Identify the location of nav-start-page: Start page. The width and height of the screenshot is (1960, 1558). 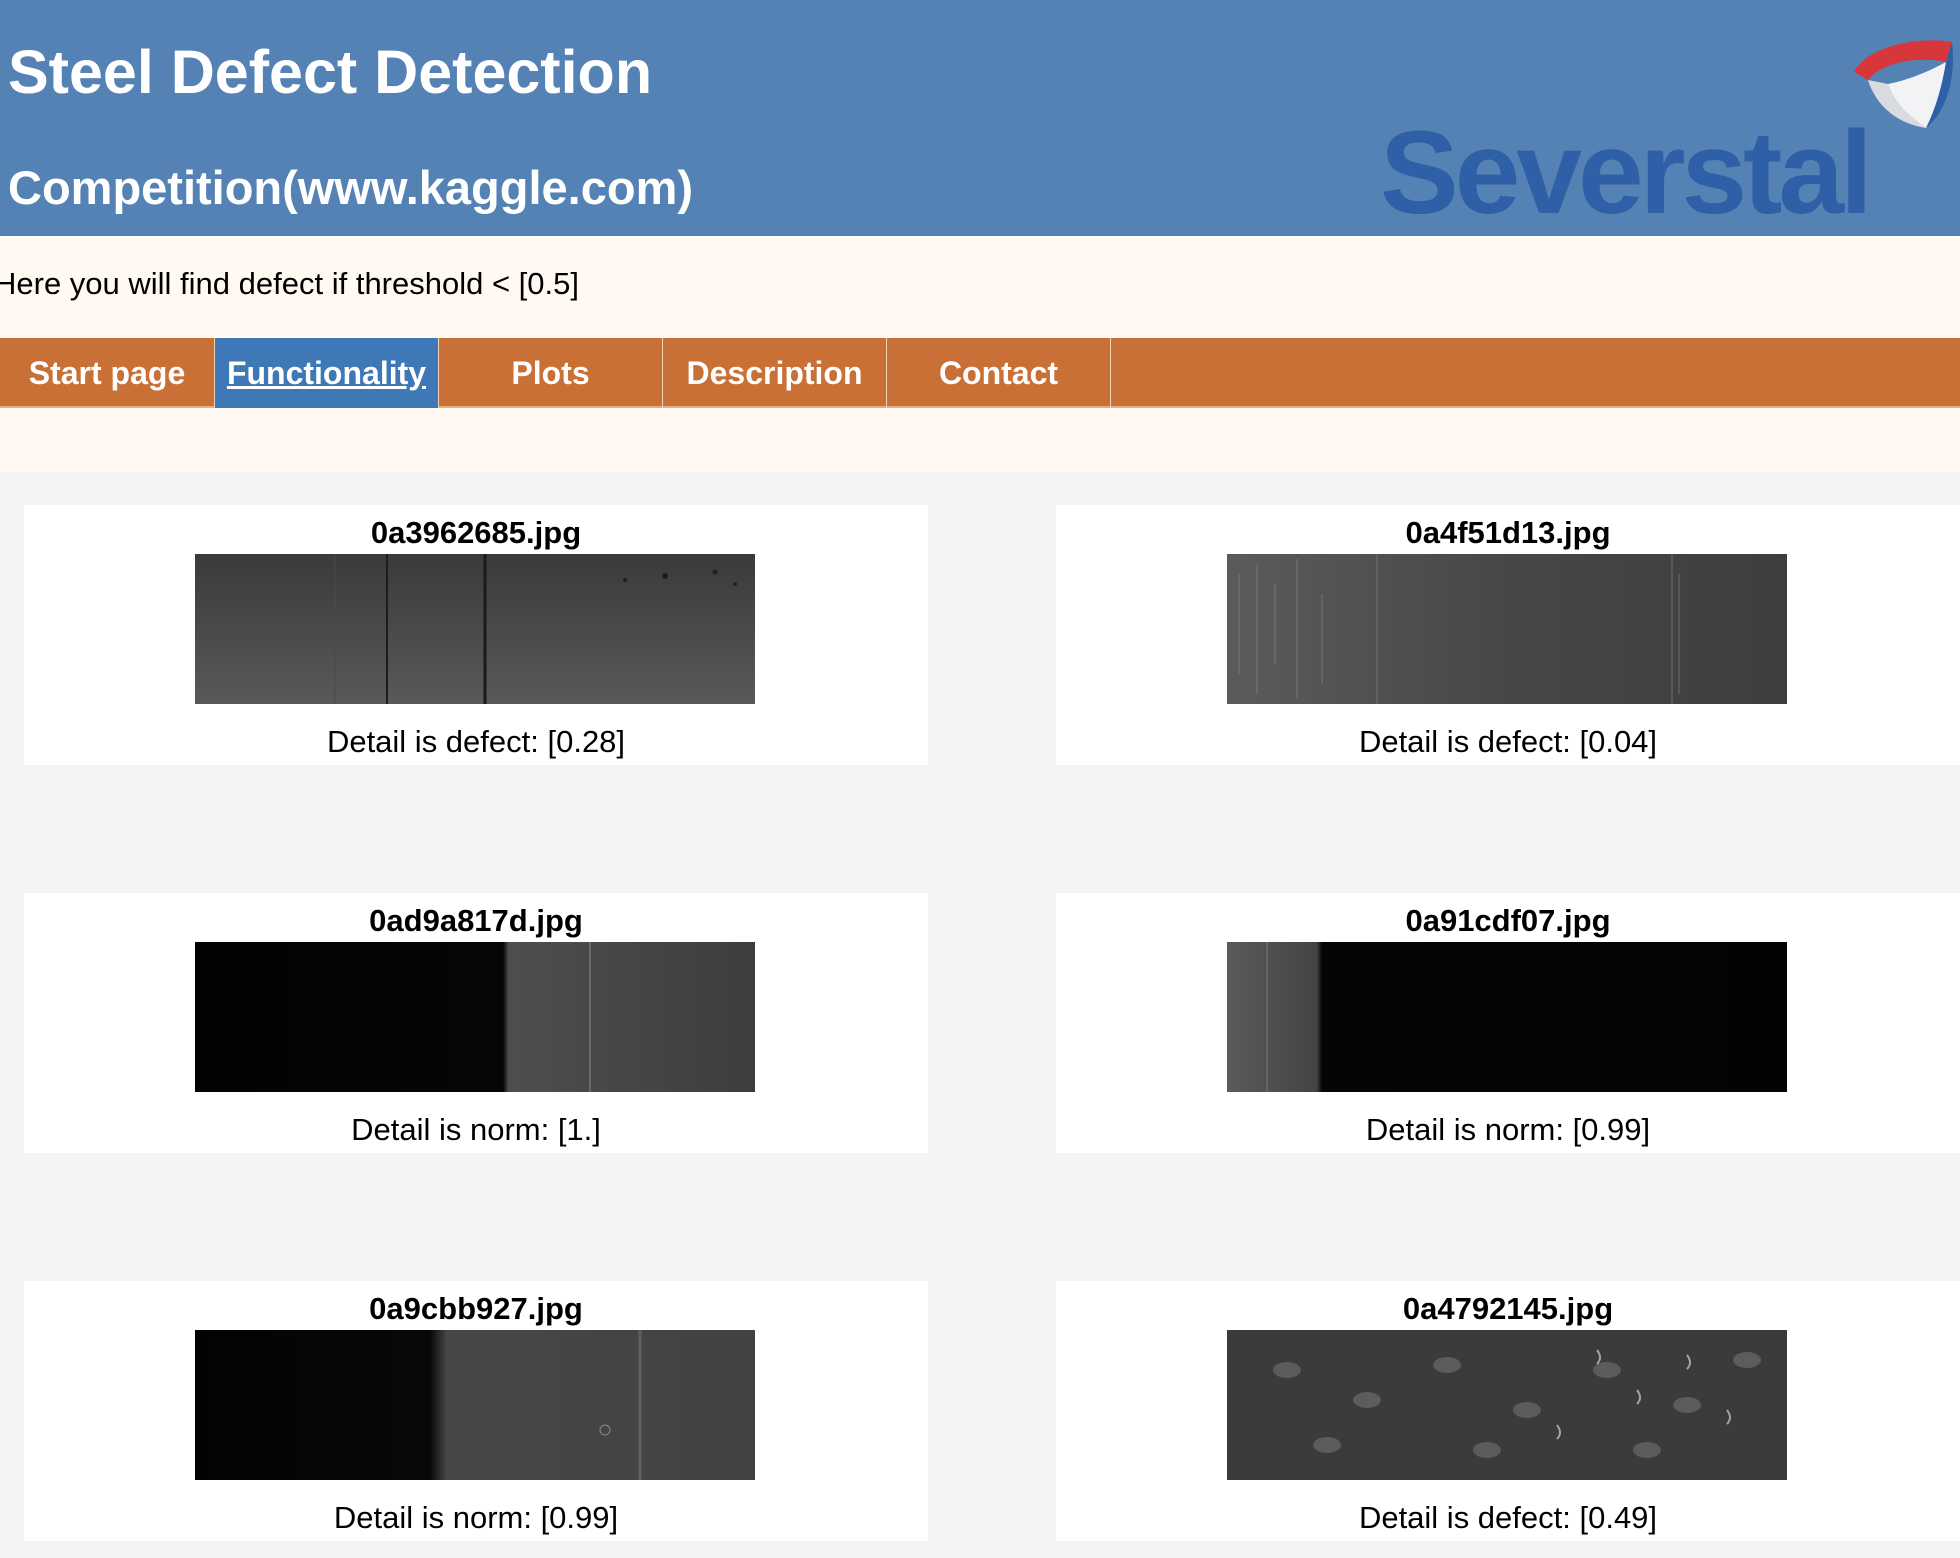
(107, 373).